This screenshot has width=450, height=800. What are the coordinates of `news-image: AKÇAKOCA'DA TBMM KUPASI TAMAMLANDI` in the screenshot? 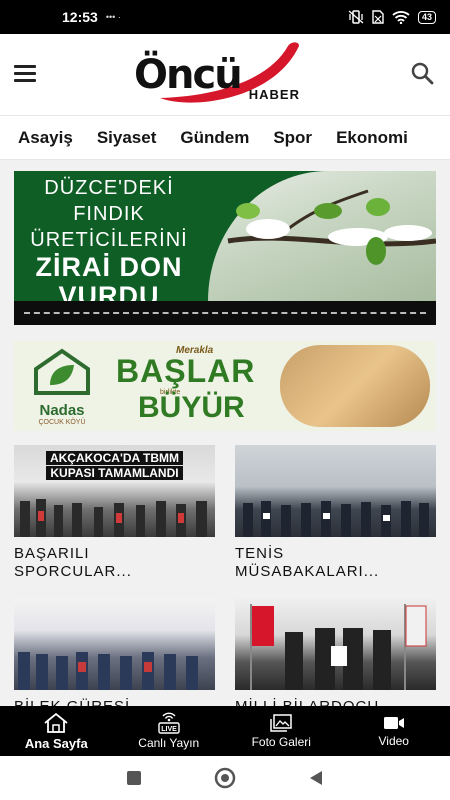 It's located at (114, 491).